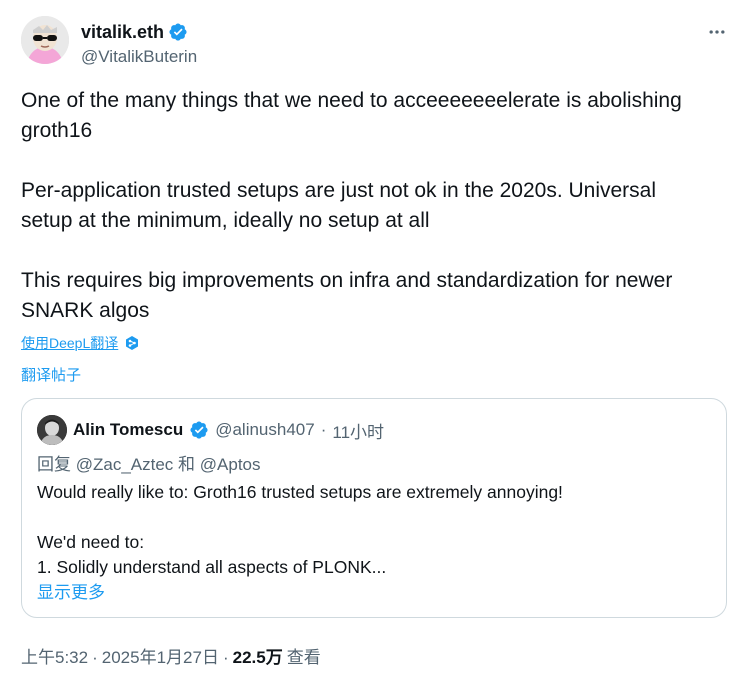  Describe the element at coordinates (52, 430) in the screenshot. I see `quoted-author-avatar` at that location.